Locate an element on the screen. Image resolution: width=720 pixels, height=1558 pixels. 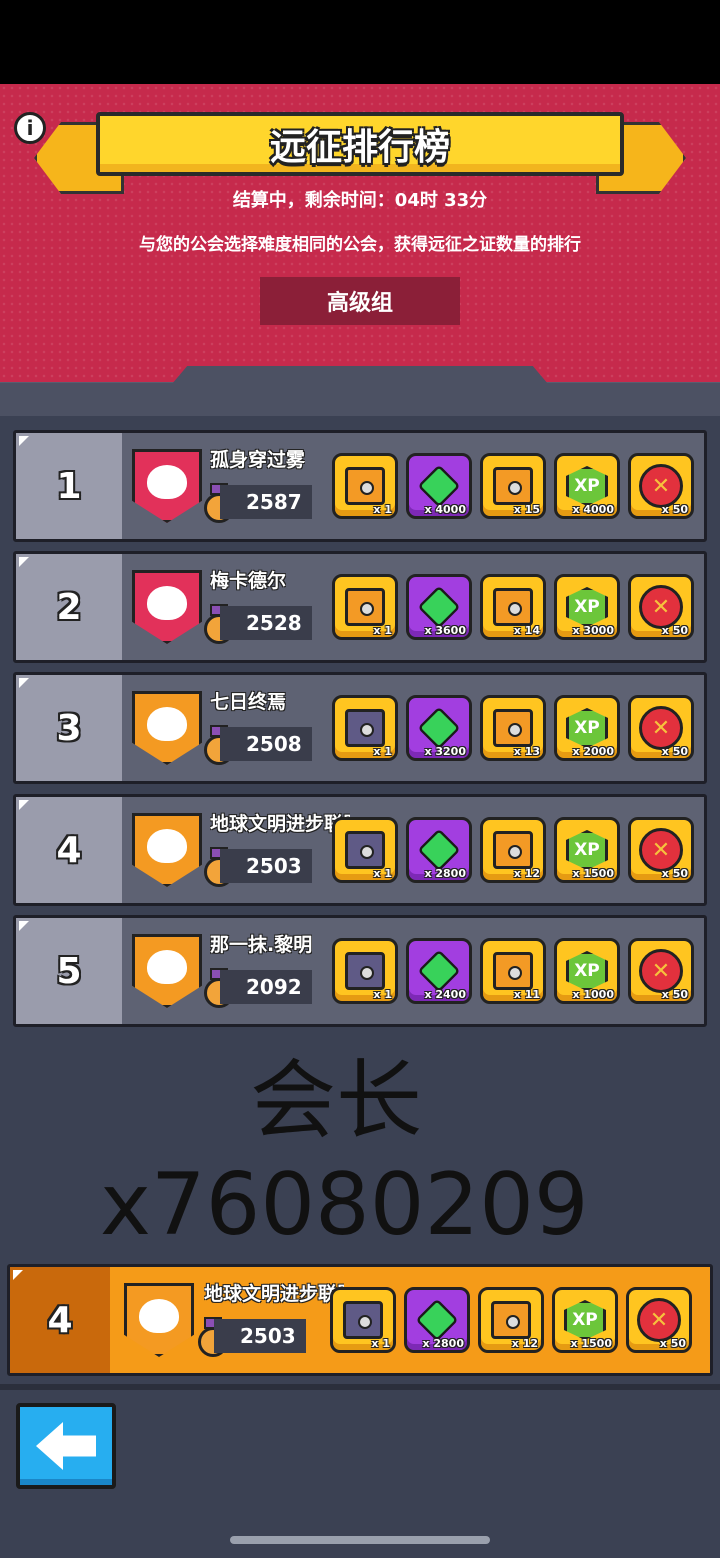
watermark-id: x76080209 is located at coordinates (344, 1205).